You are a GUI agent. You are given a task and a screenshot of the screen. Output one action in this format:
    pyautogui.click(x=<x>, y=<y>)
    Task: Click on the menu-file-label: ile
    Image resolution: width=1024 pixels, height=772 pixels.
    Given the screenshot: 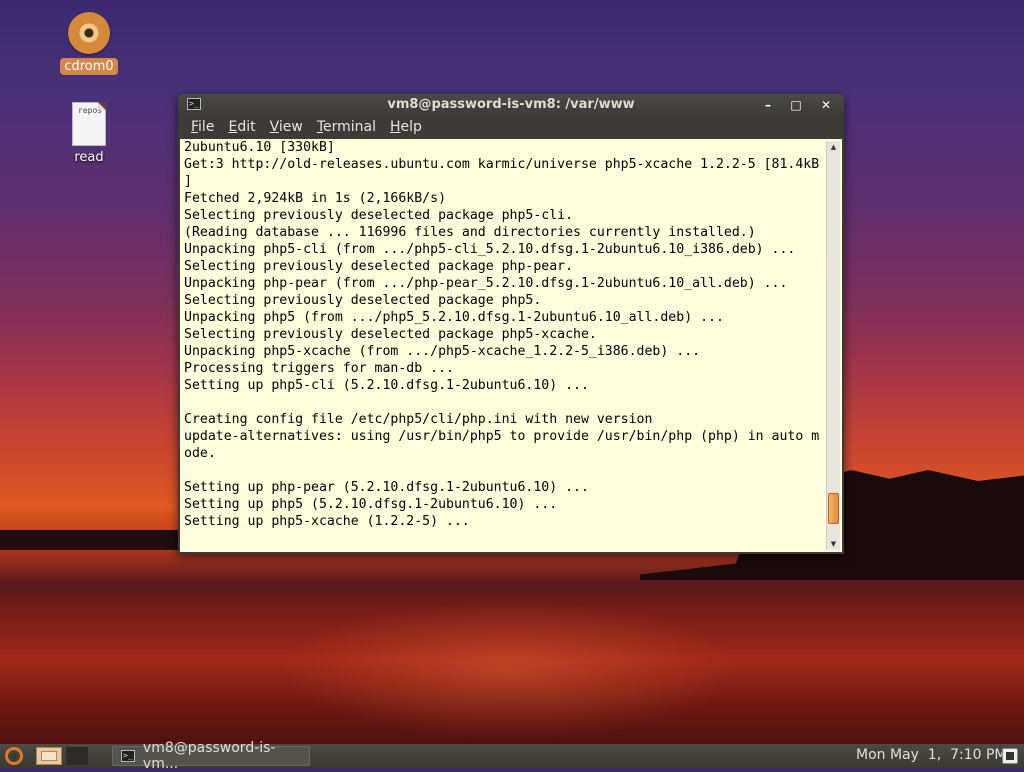 What is the action you would take?
    pyautogui.click(x=206, y=127)
    